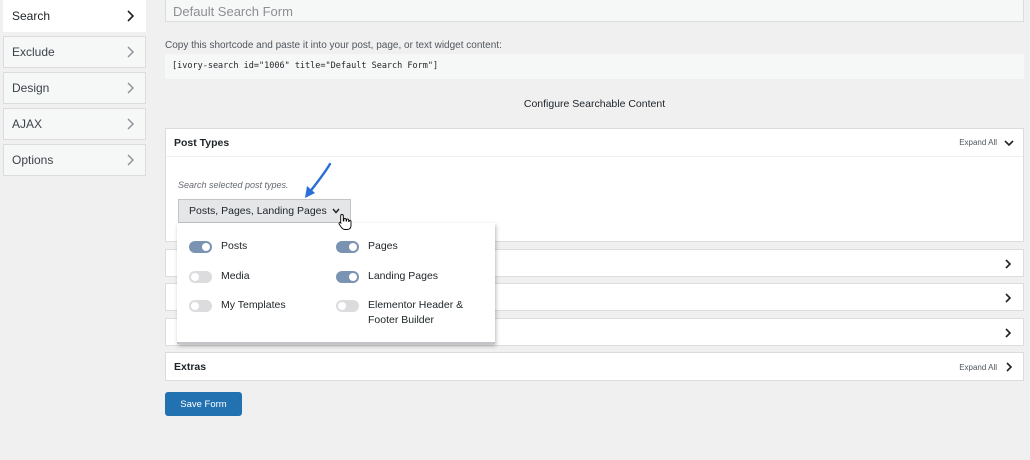 This screenshot has width=1030, height=460. Describe the element at coordinates (235, 276) in the screenshot. I see `option-label: Media` at that location.